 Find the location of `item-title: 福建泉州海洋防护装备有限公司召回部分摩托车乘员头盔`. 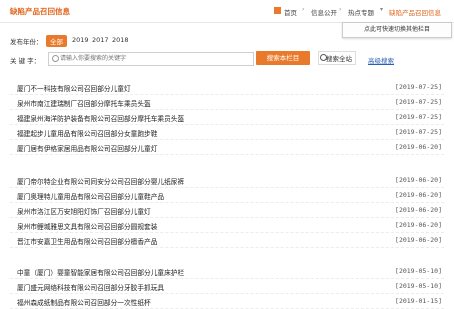

item-title: 福建泉州海洋防护装备有限公司召回部分摩托车乘员头盔 is located at coordinates (100, 118).